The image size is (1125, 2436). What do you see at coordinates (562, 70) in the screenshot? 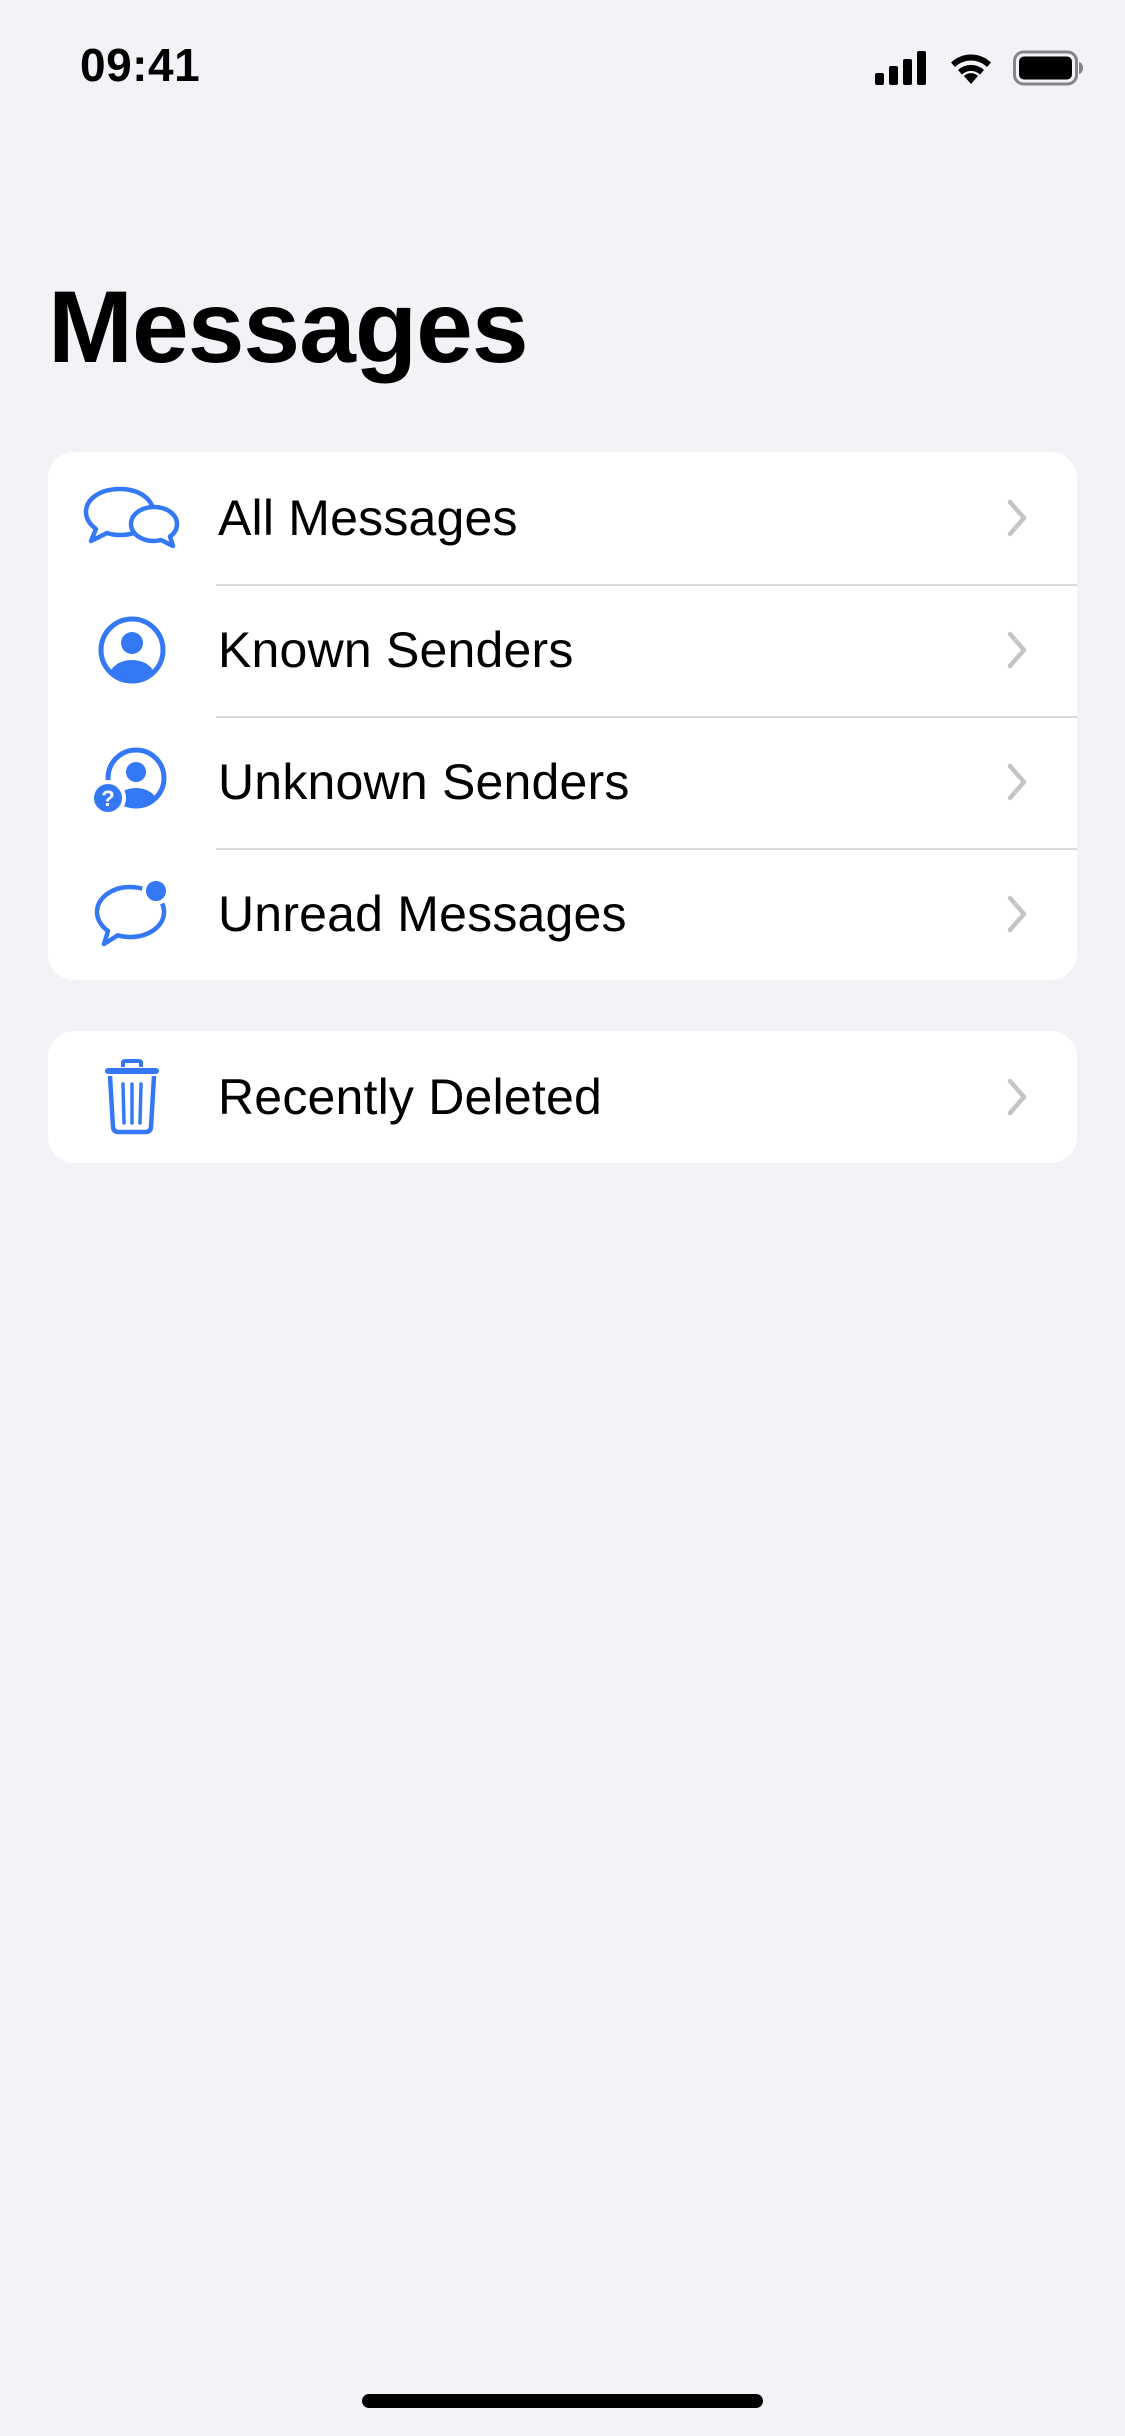
I see `status-bar: 09:41` at bounding box center [562, 70].